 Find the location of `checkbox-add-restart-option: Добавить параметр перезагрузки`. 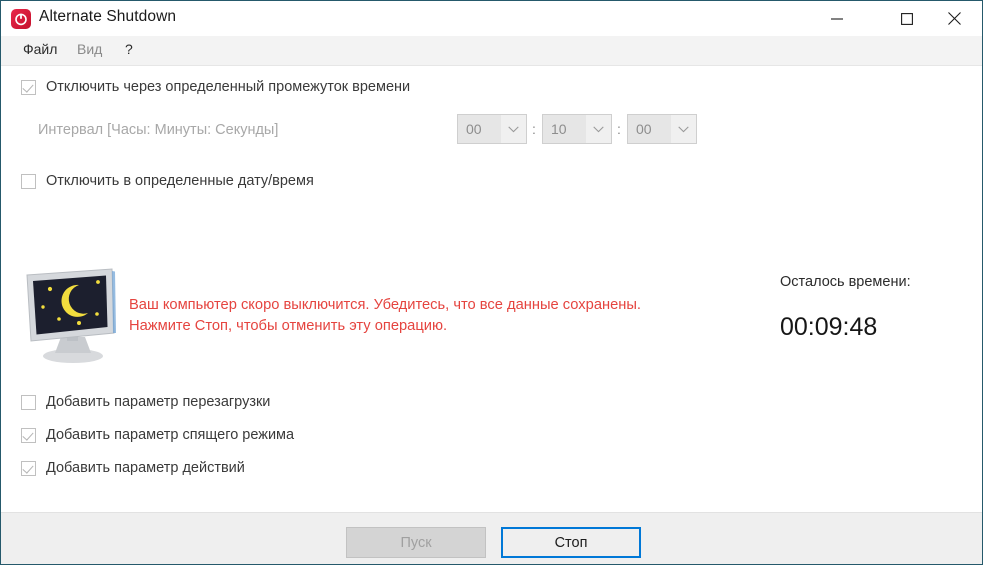

checkbox-add-restart-option: Добавить параметр перезагрузки is located at coordinates (145, 402).